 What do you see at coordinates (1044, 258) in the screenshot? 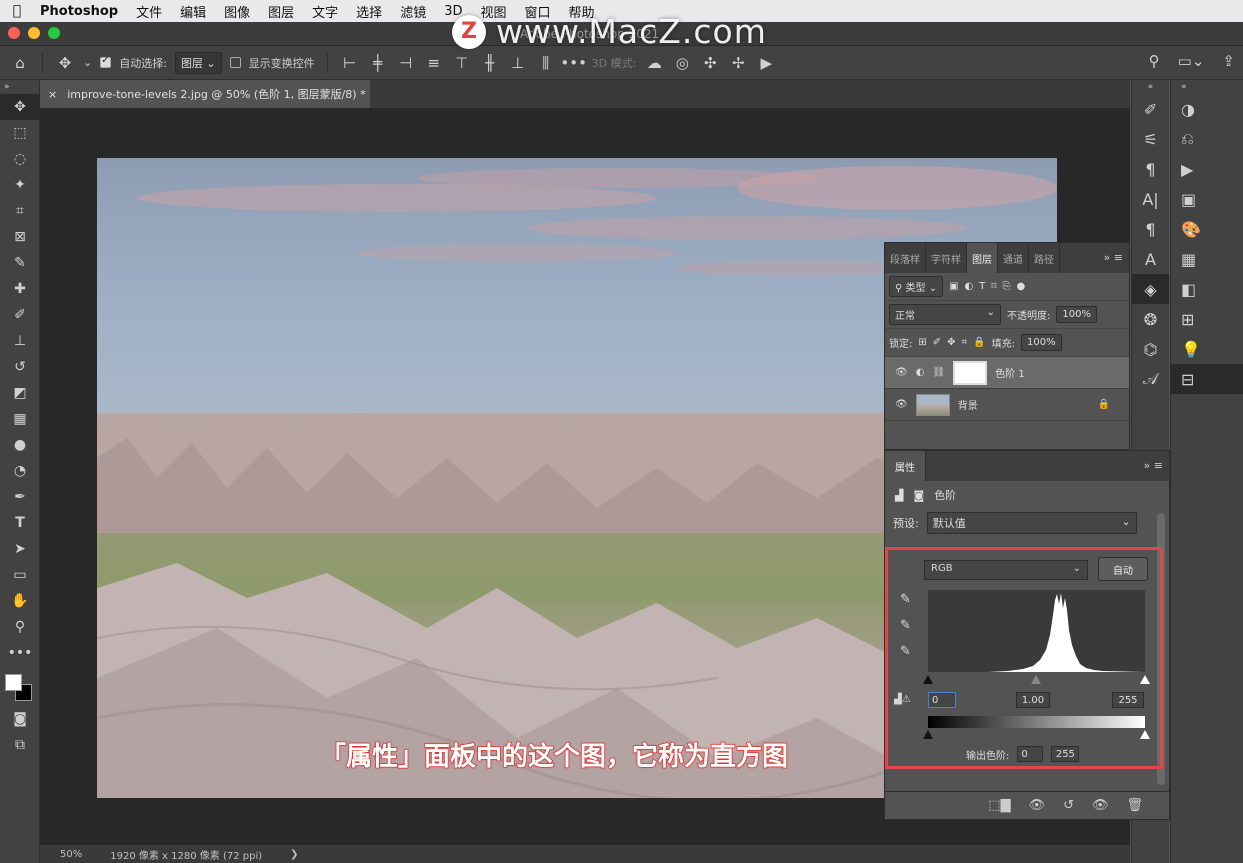
I see `tab-paths: 路径` at bounding box center [1044, 258].